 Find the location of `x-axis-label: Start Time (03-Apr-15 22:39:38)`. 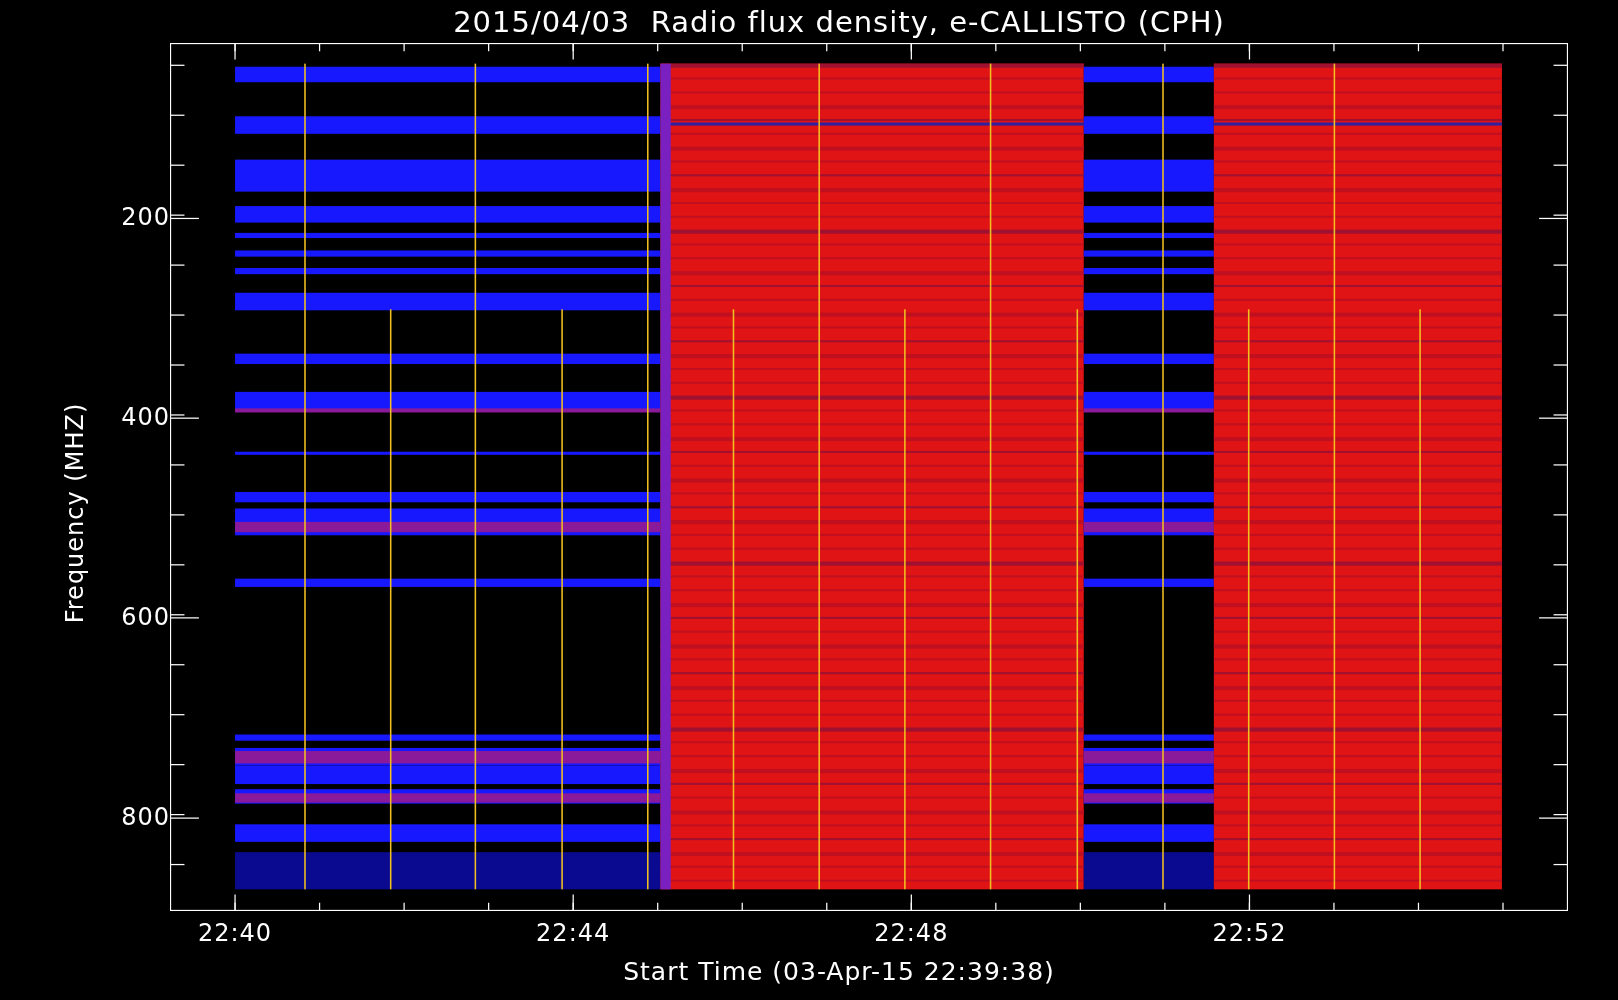

x-axis-label: Start Time (03-Apr-15 22:39:38) is located at coordinates (839, 971).